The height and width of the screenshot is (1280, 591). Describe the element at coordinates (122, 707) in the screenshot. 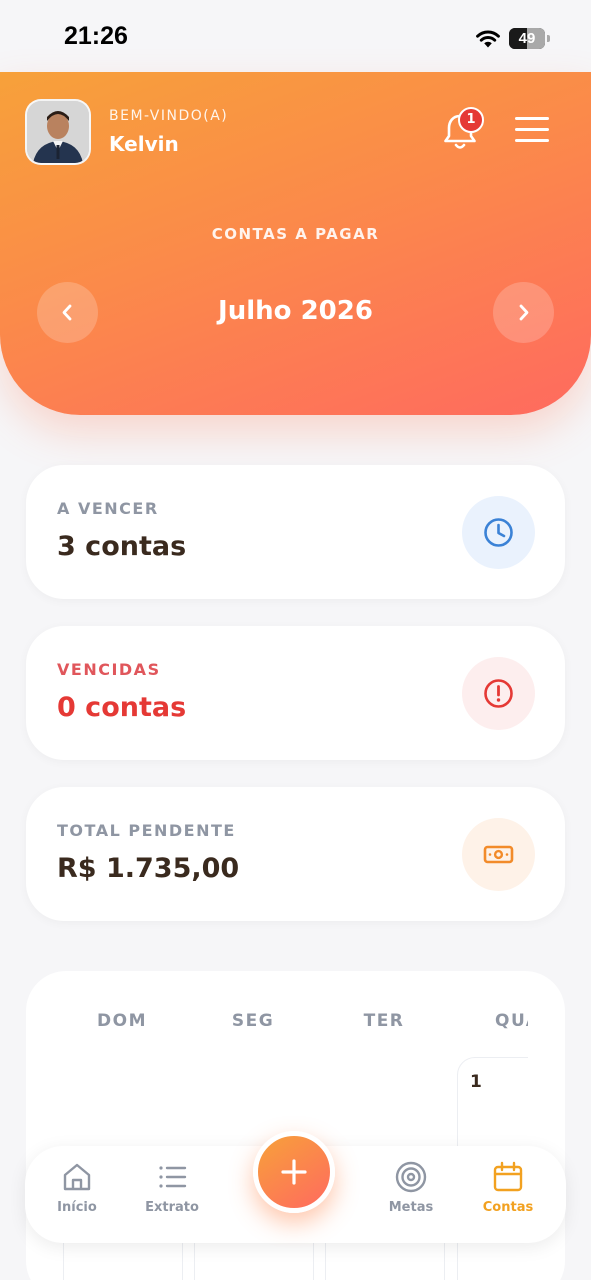

I see `card-value: 0 contas` at that location.